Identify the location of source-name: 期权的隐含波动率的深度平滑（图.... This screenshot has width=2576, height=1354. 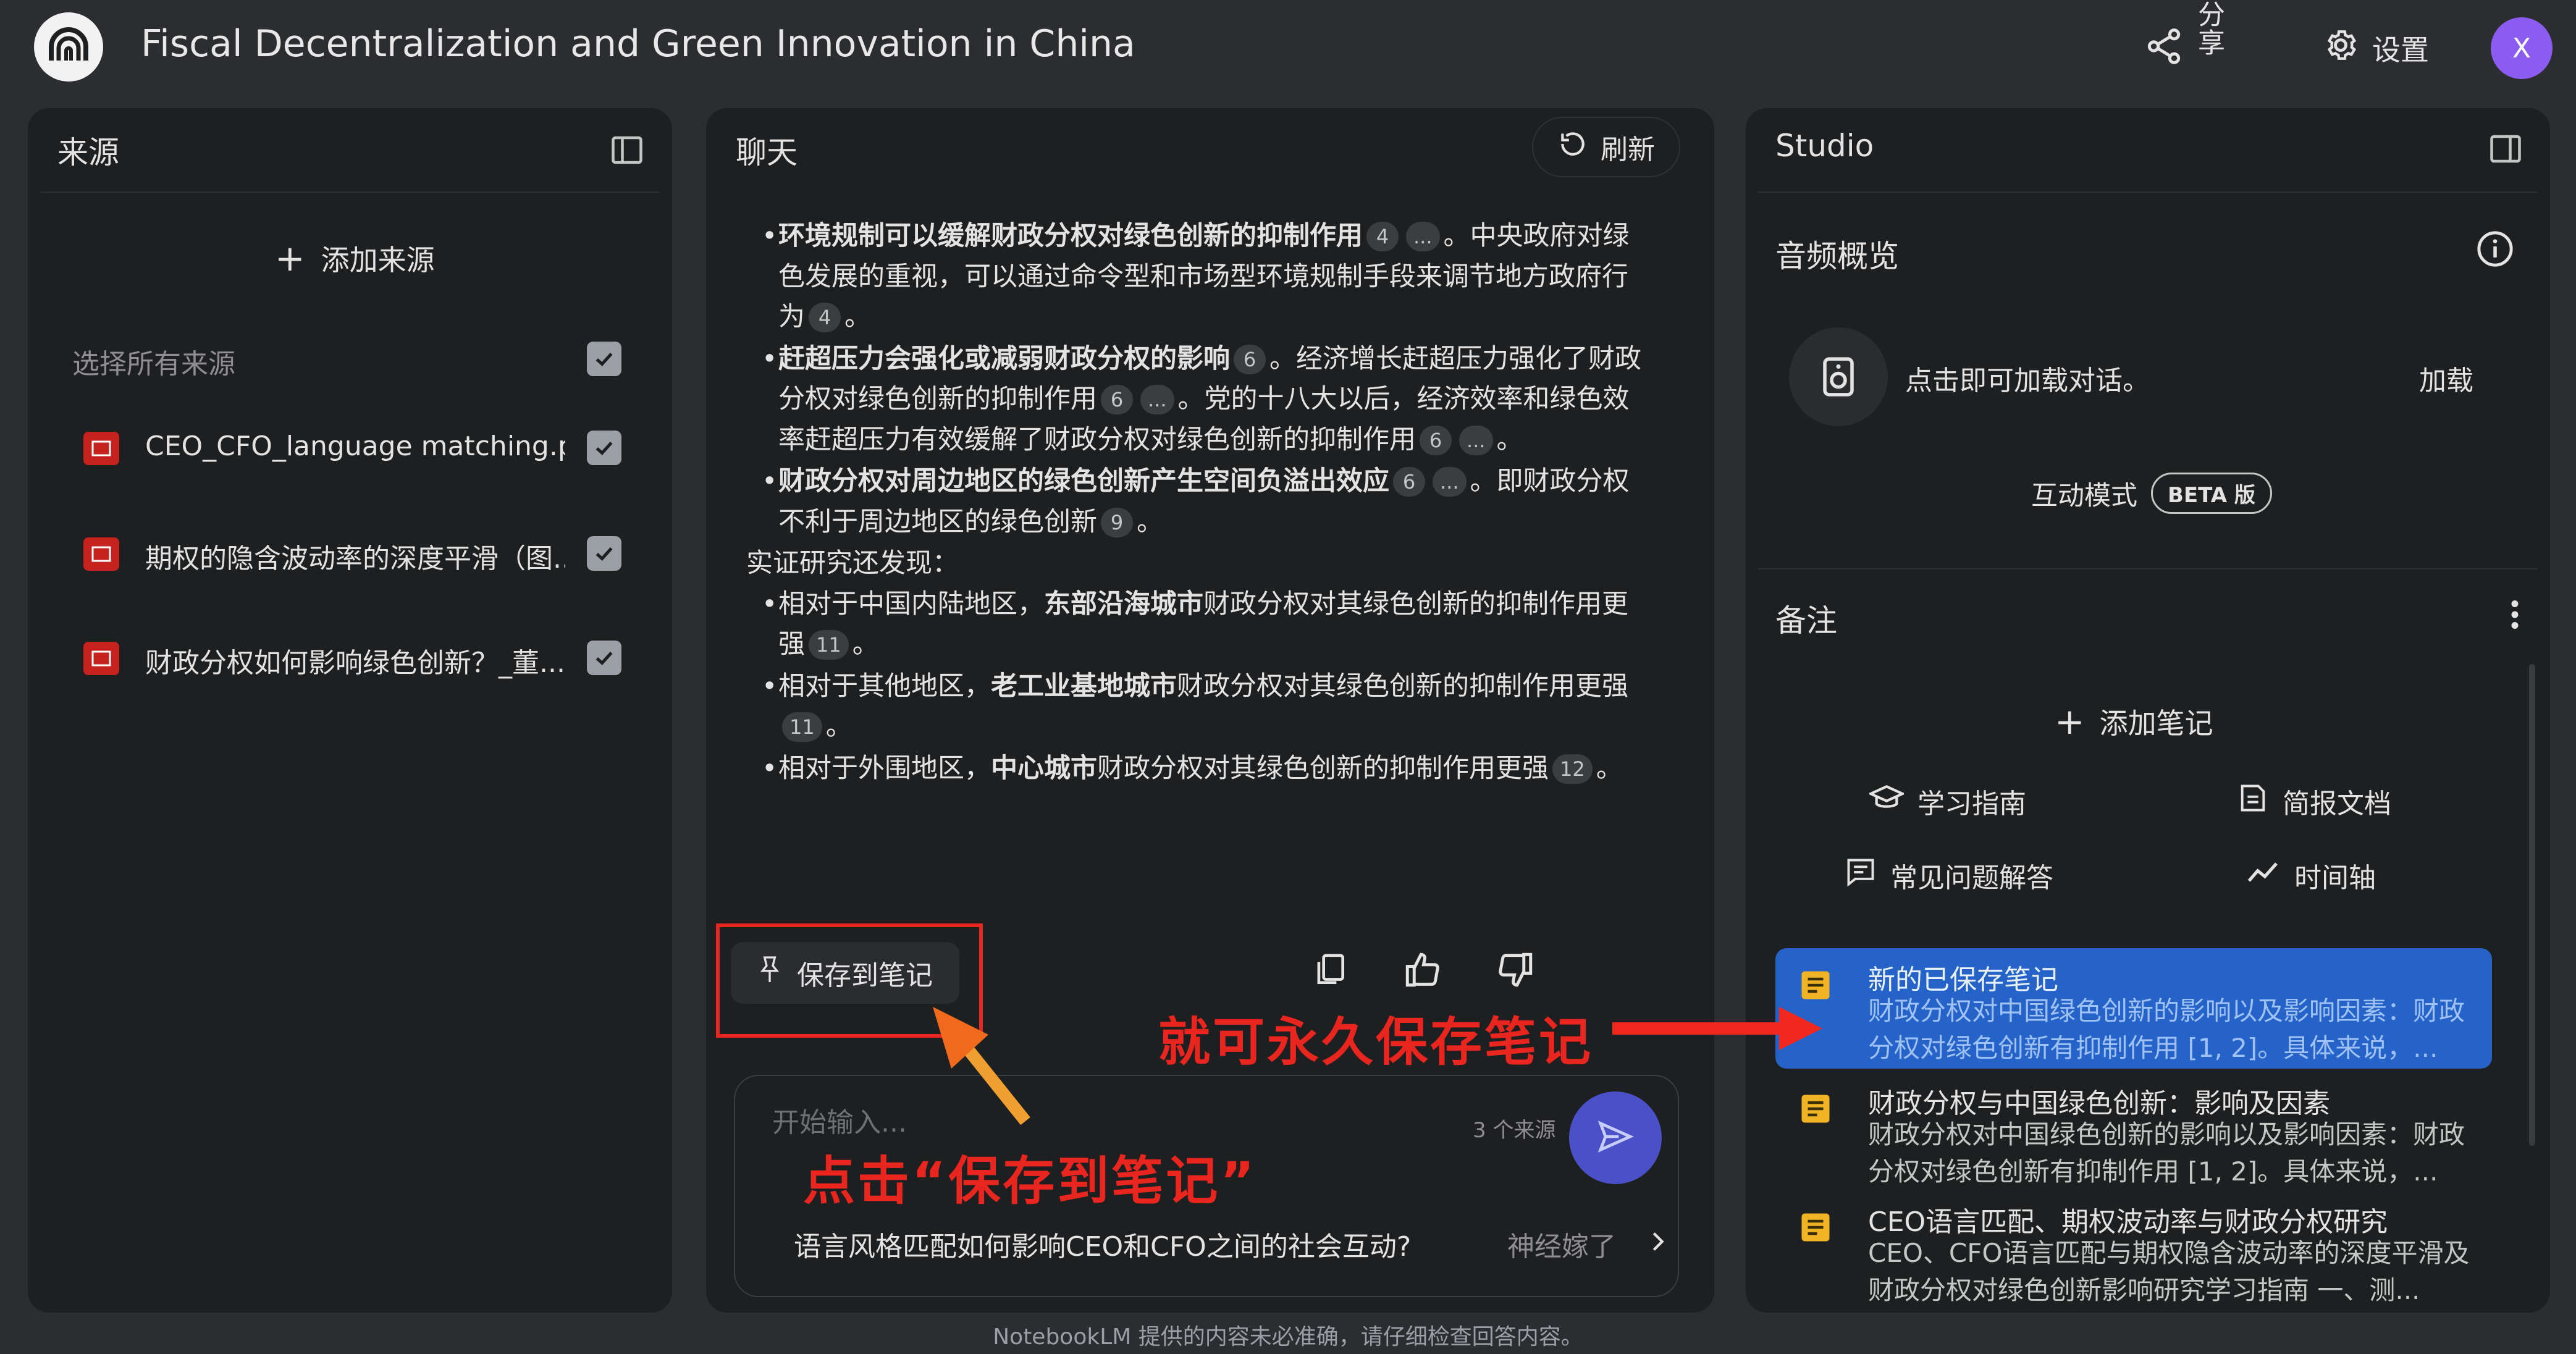
(355, 558).